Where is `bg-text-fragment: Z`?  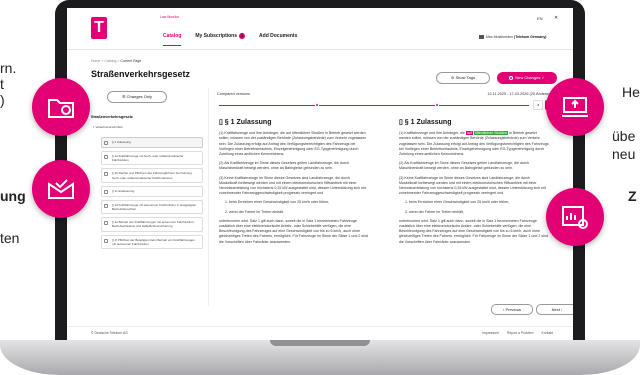 bg-text-fragment: Z is located at coordinates (632, 196).